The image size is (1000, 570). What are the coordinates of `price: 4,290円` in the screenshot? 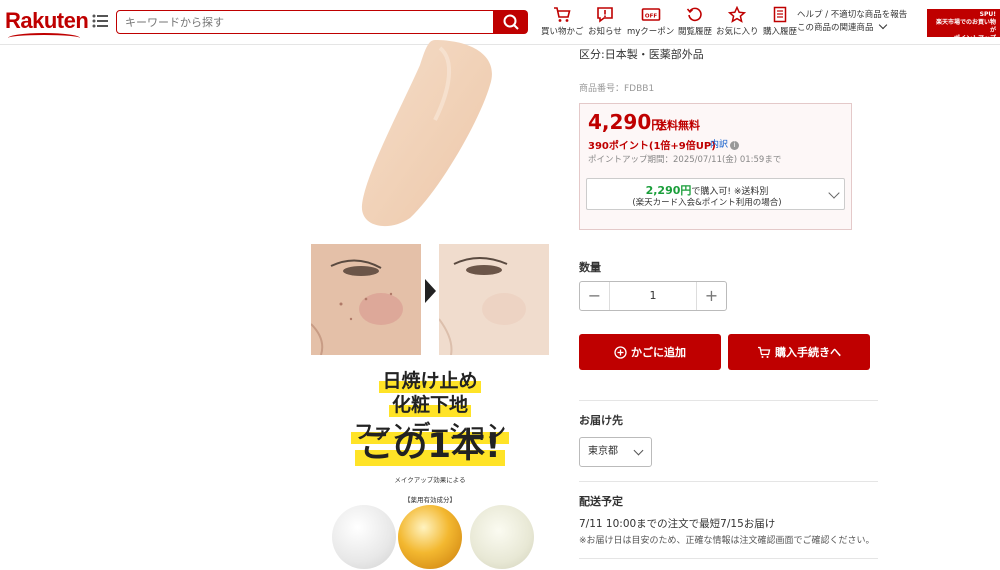 It's located at (626, 122).